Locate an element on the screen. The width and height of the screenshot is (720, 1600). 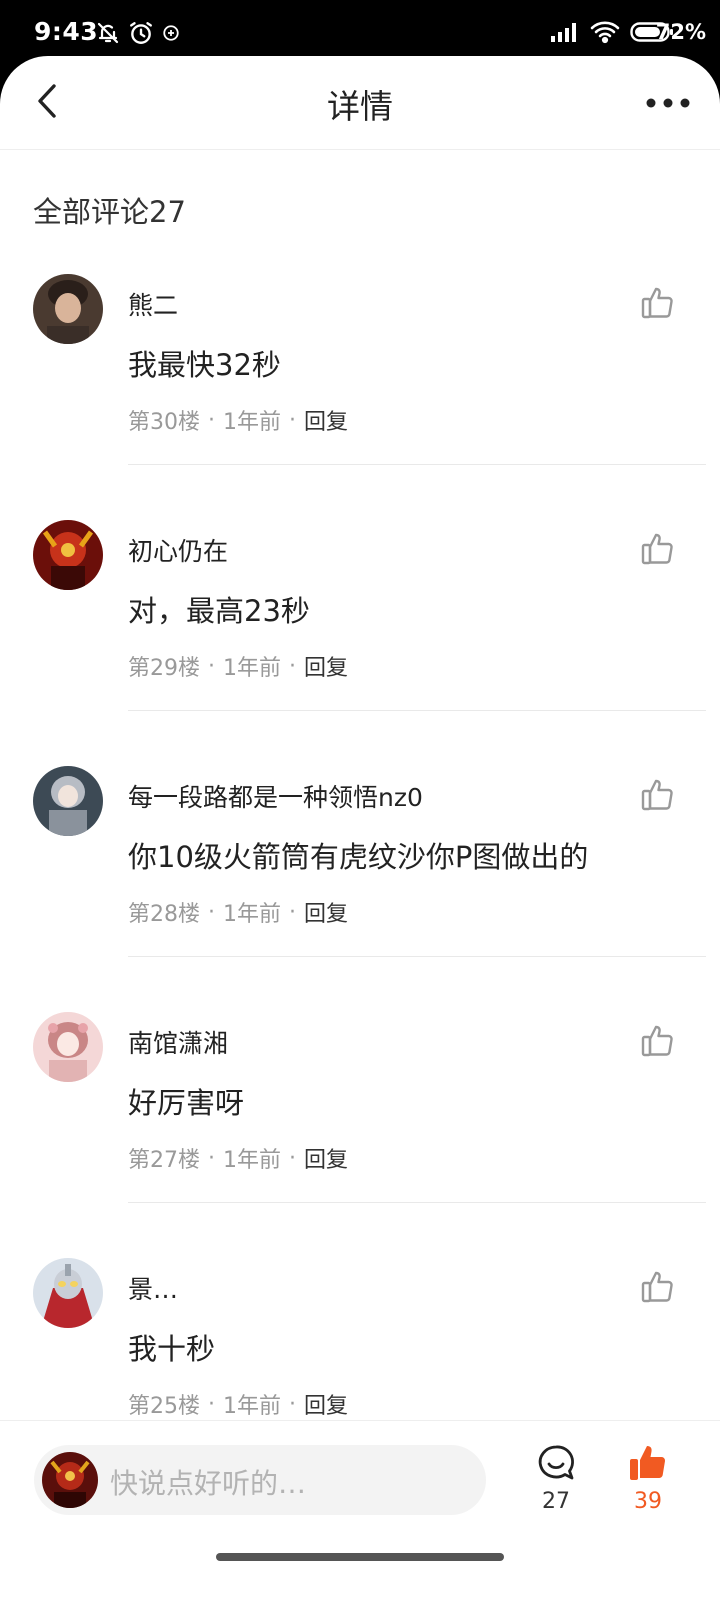
comment-author: 每一段路都是一种领悟nz0 is located at coordinates (275, 796).